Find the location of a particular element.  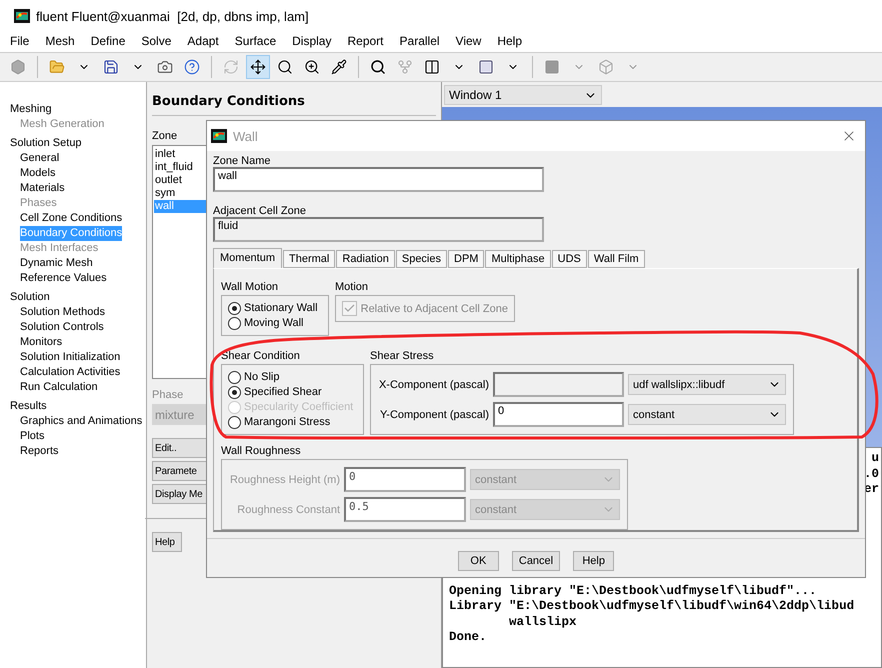

console-text: u is located at coordinates (875, 458).